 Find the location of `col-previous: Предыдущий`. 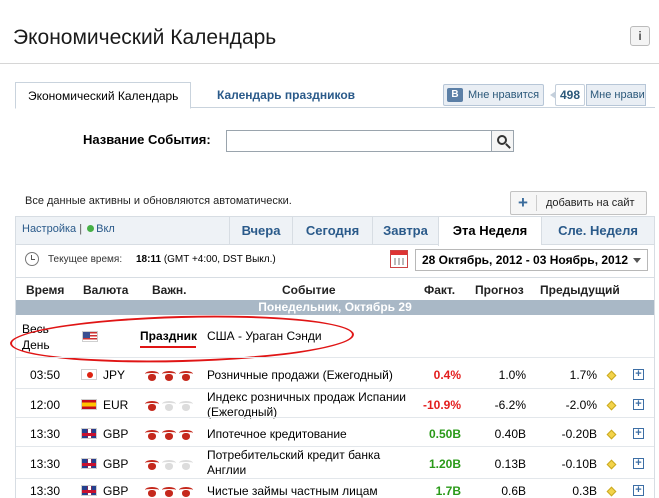

col-previous: Предыдущий is located at coordinates (580, 290).